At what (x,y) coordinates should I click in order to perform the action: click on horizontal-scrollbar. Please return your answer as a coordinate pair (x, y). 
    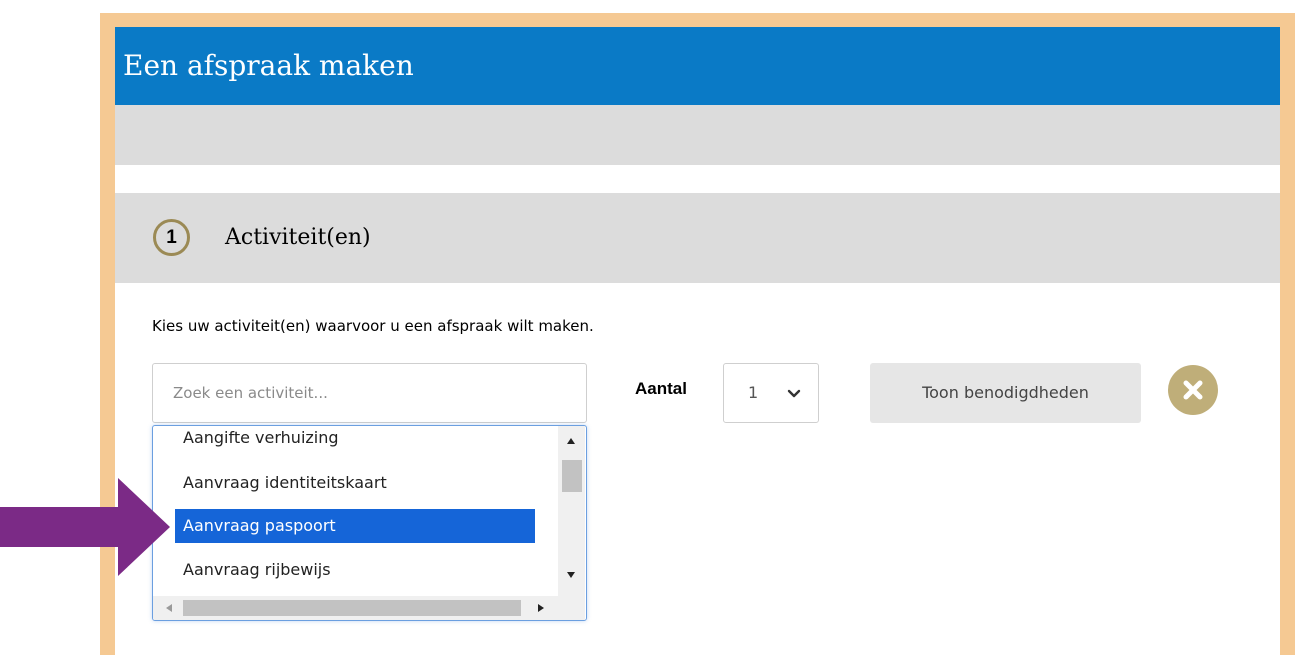
    Looking at the image, I should click on (369, 608).